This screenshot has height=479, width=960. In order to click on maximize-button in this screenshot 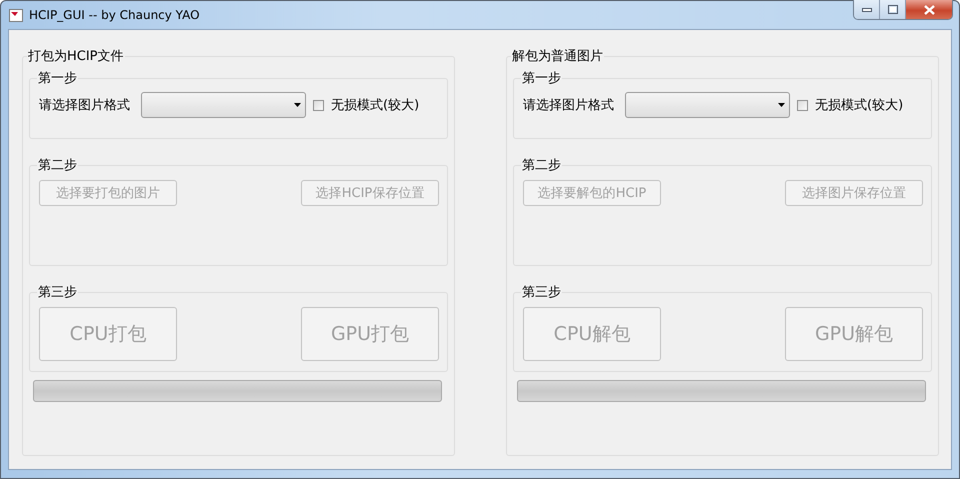, I will do `click(893, 9)`.